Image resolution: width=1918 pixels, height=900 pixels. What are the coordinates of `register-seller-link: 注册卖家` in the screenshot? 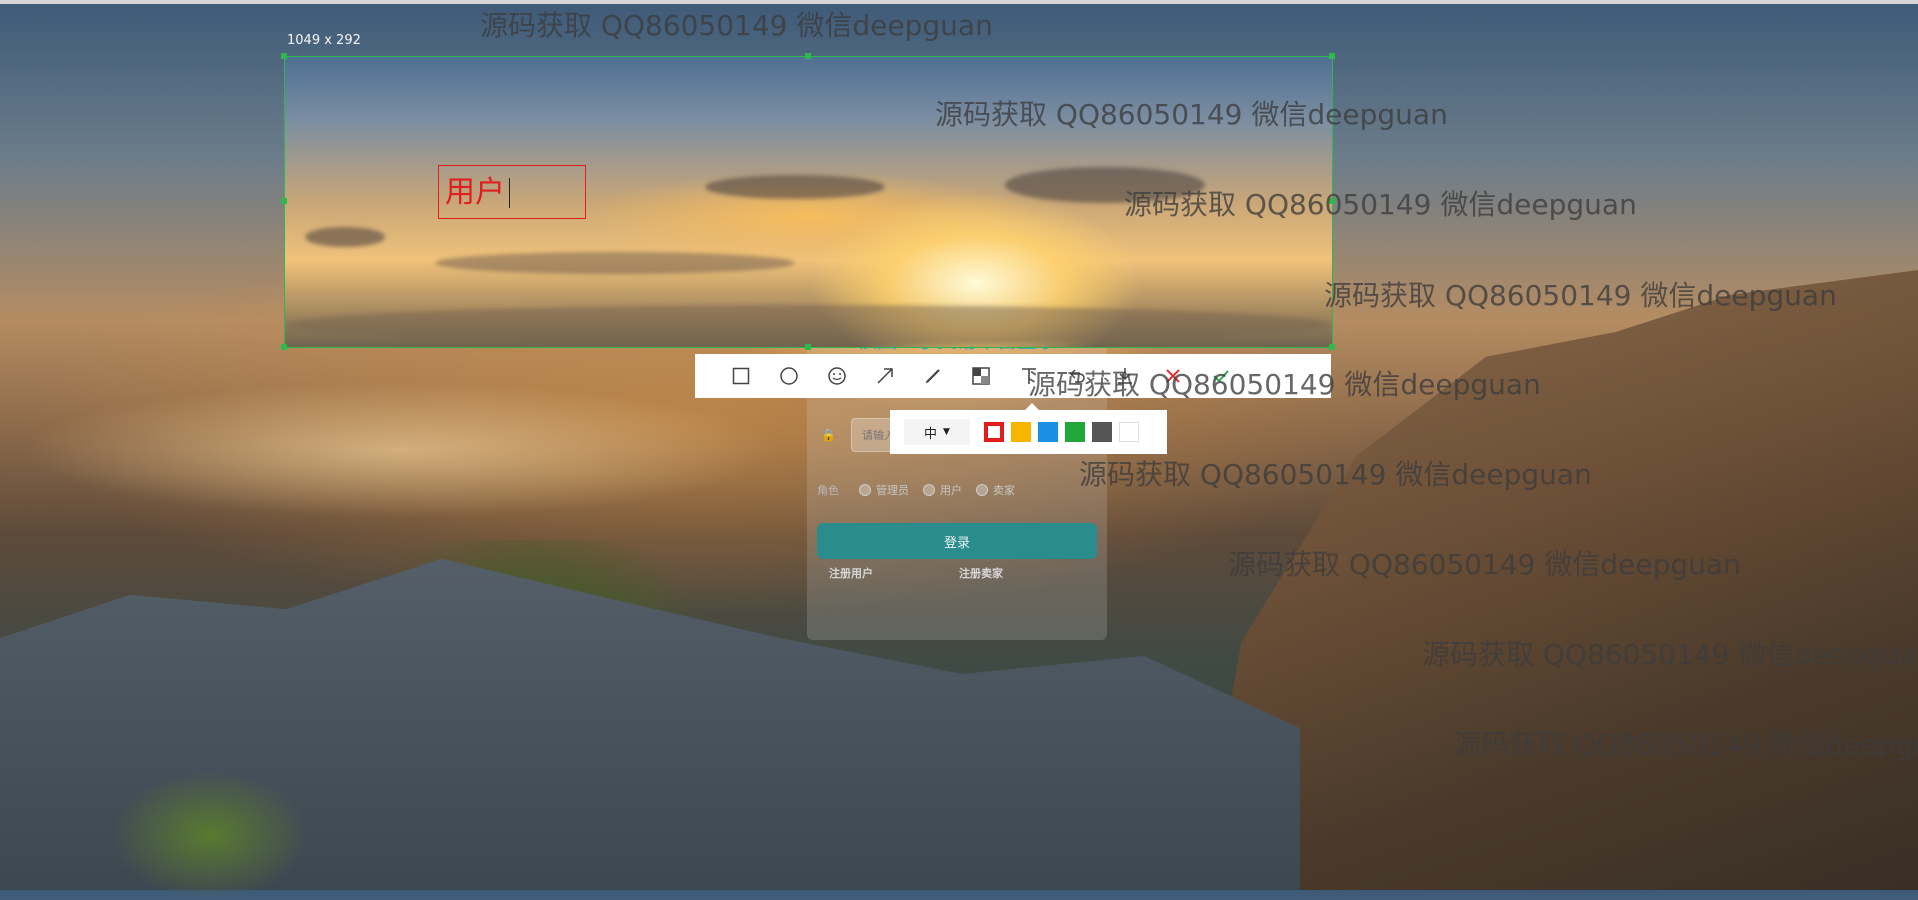 It's located at (981, 573).